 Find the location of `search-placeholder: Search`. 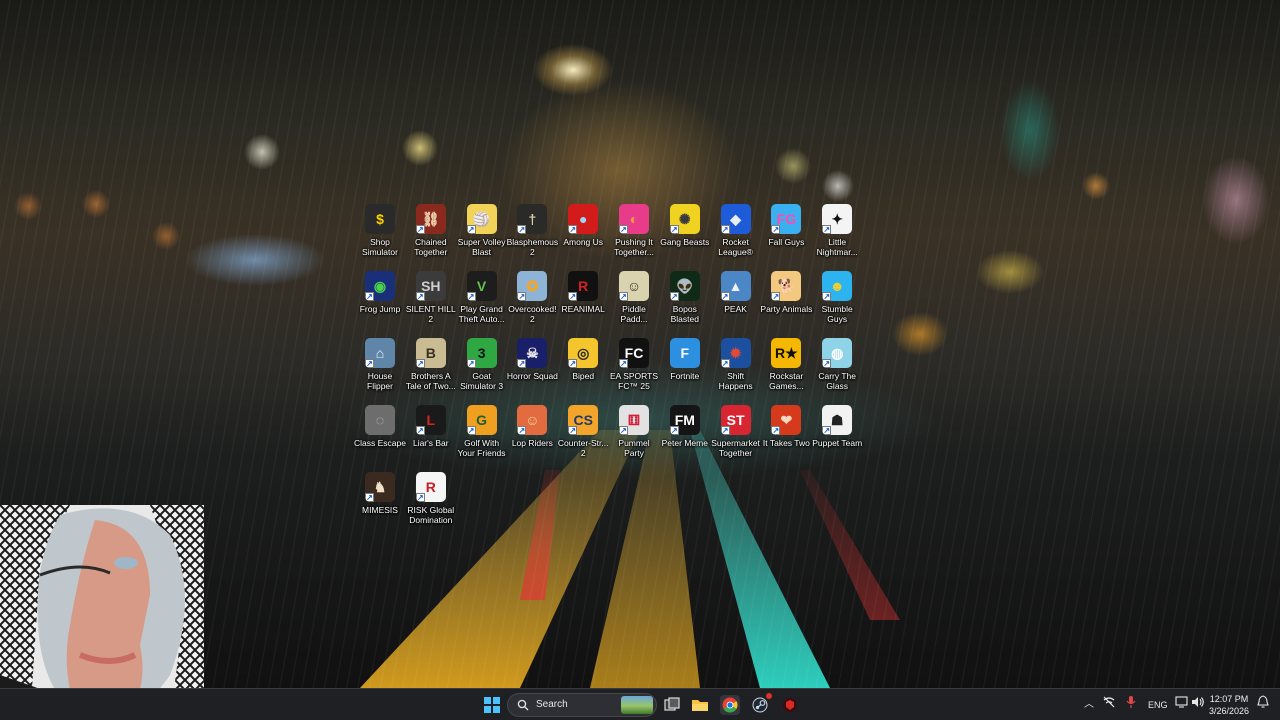

search-placeholder: Search is located at coordinates (552, 704).